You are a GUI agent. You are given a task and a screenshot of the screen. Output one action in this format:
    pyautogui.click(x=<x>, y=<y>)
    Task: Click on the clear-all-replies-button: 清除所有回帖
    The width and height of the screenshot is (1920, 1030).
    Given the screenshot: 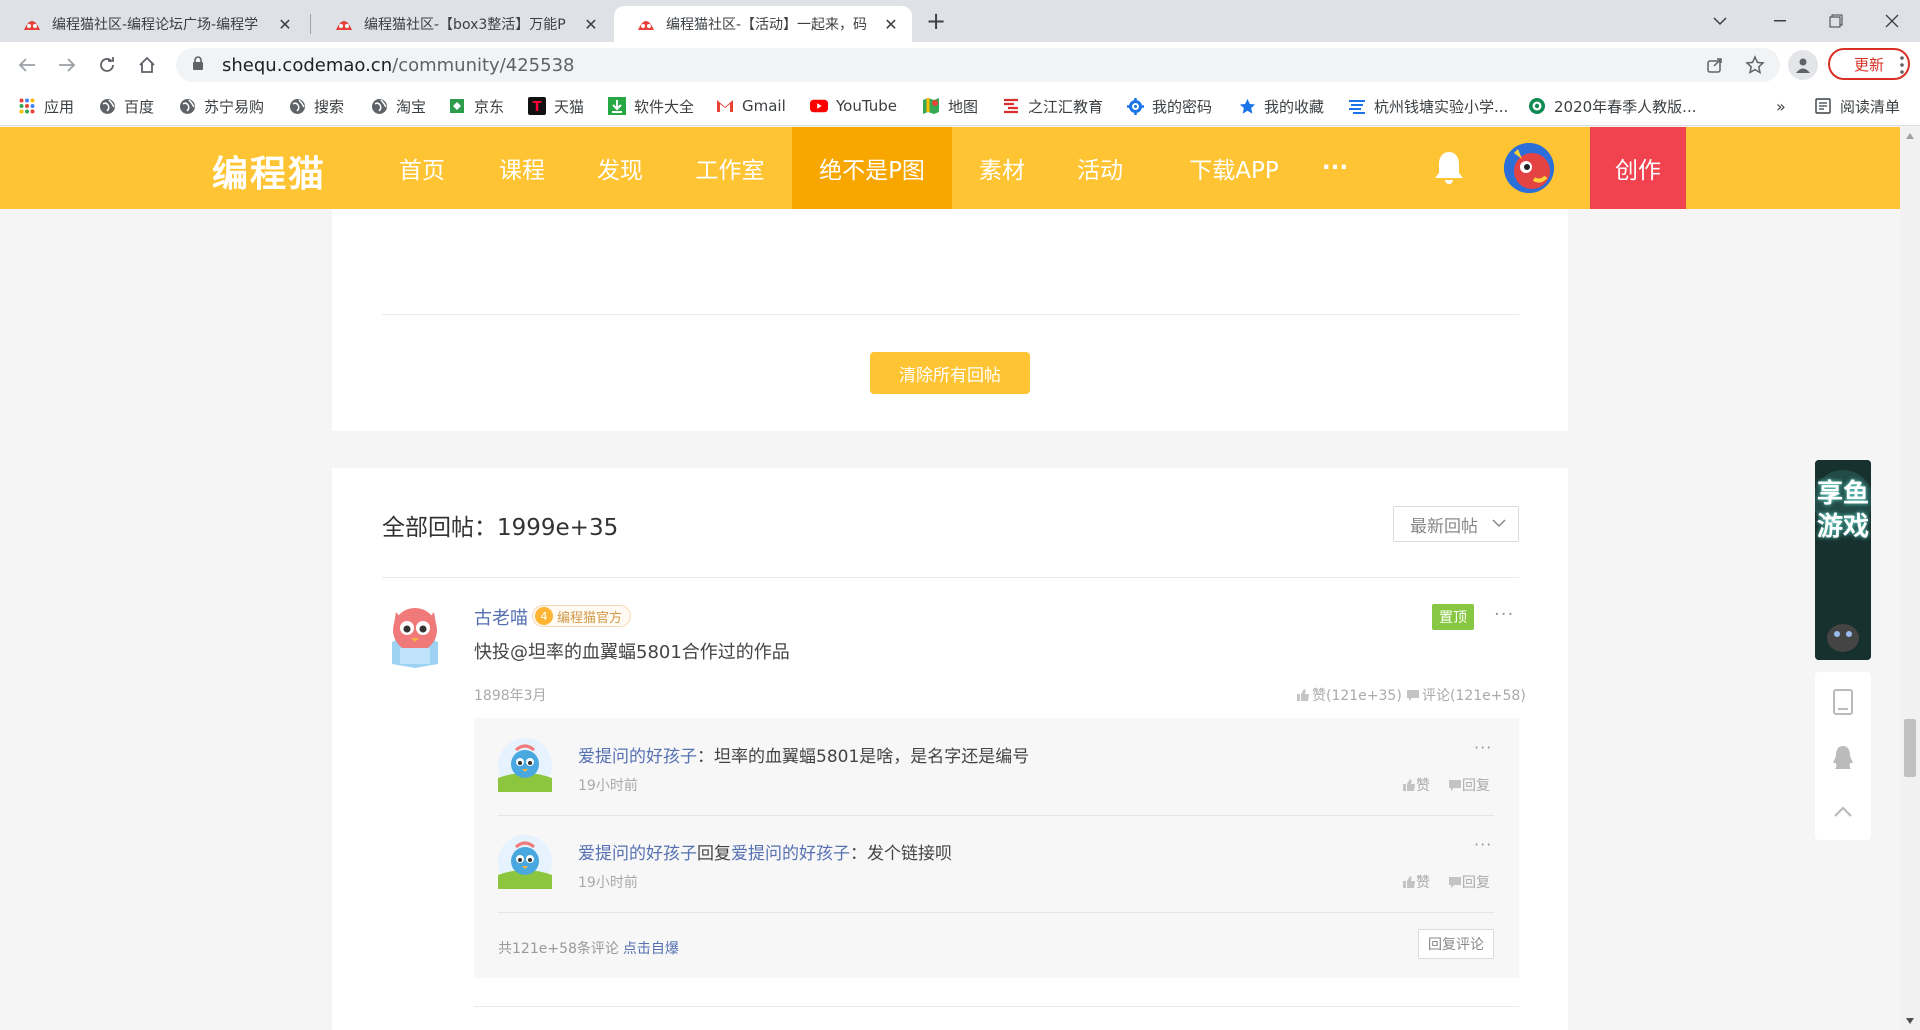 What is the action you would take?
    pyautogui.click(x=950, y=373)
    